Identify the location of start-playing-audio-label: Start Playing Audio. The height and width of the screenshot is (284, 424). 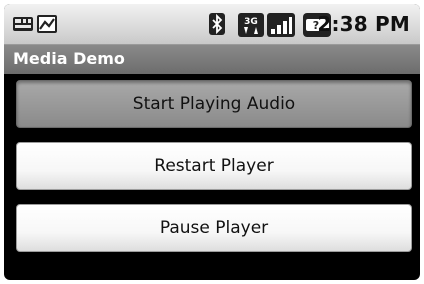
(214, 104).